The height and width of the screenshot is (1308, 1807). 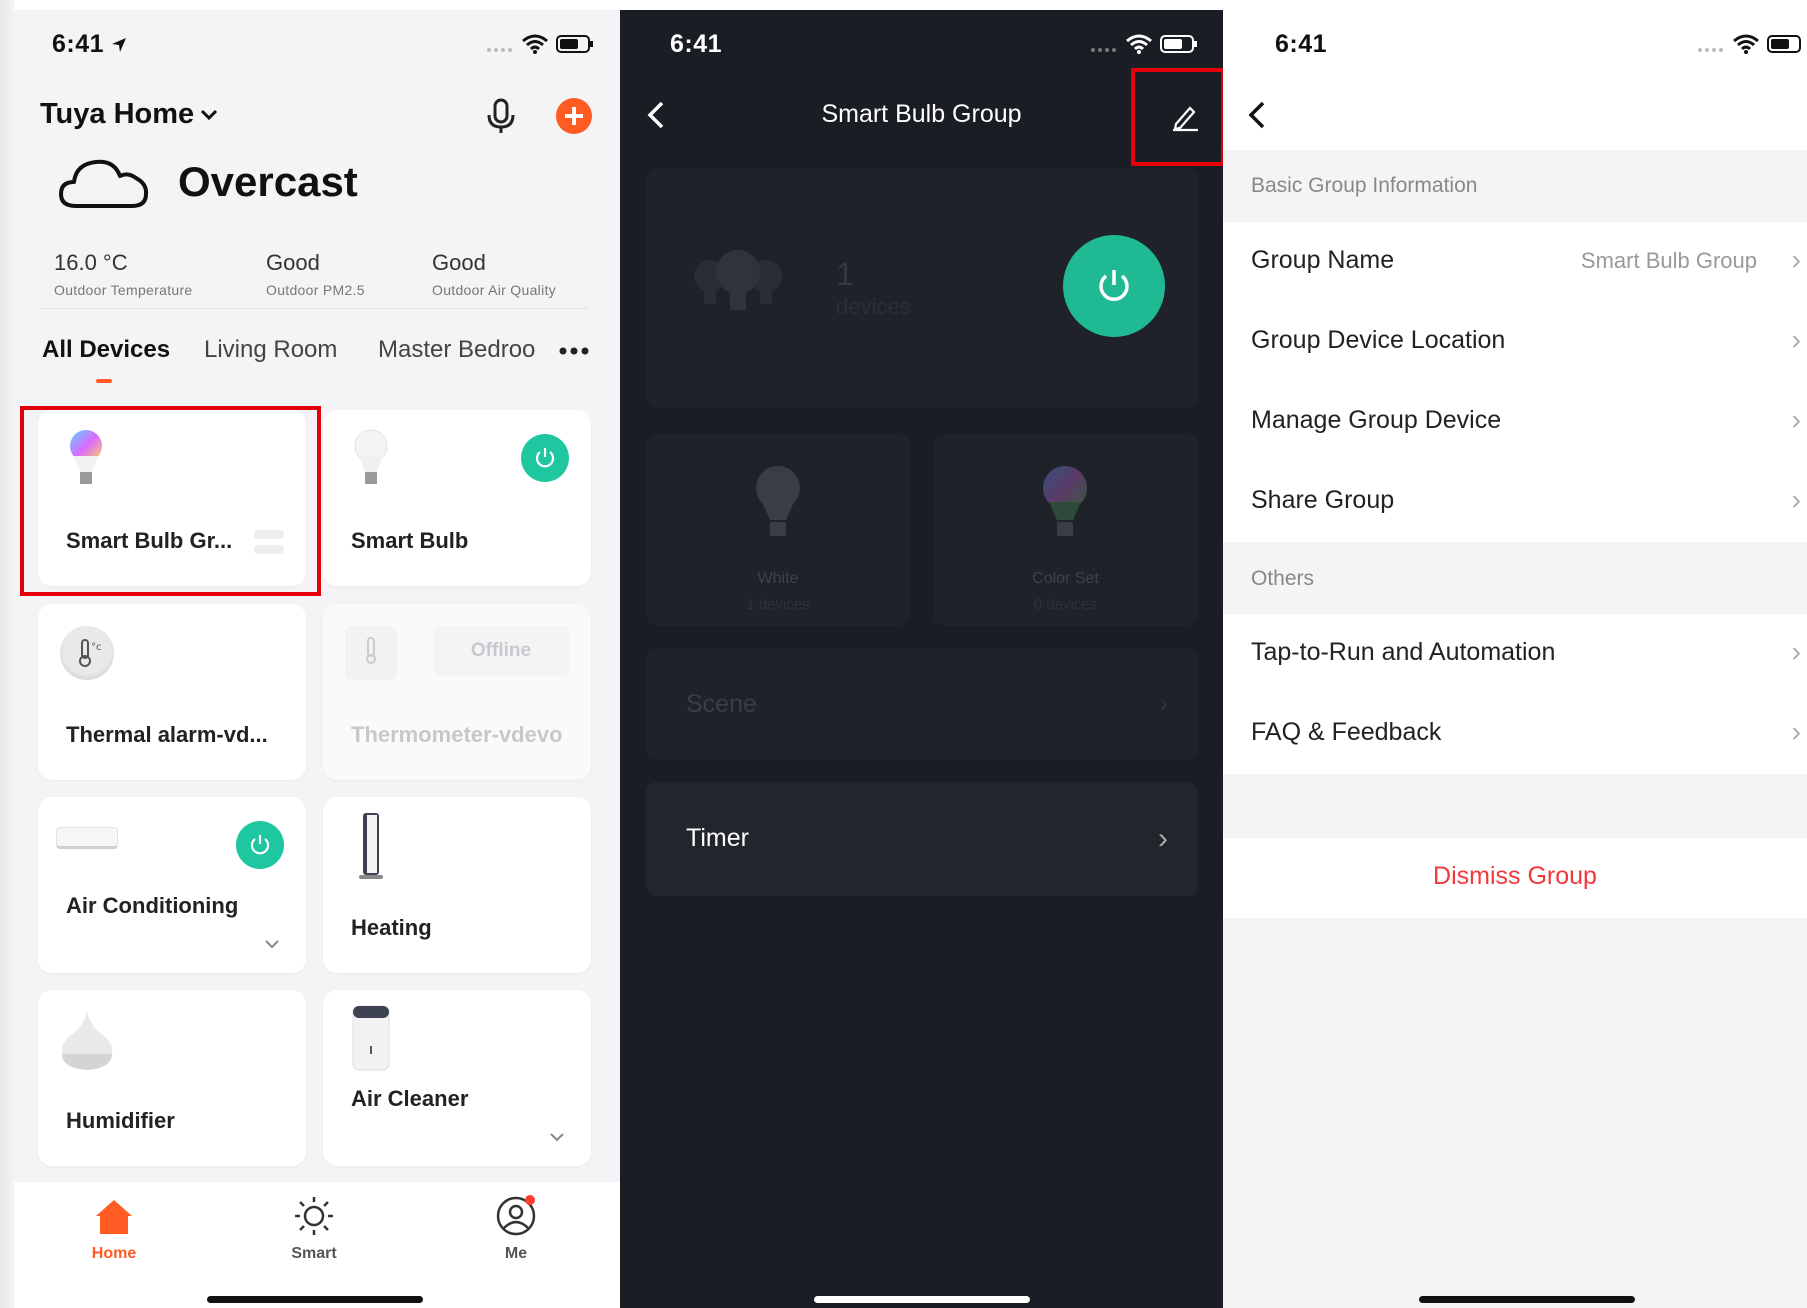 I want to click on device-name: Heating, so click(x=391, y=927).